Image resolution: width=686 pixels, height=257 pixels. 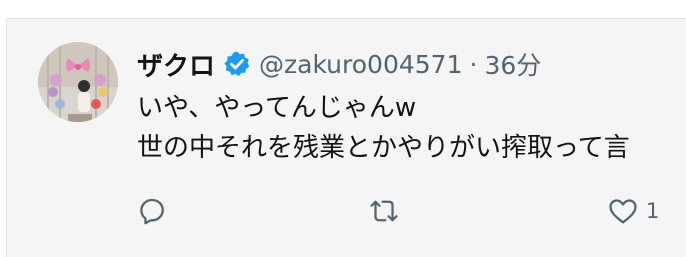 I want to click on verified-badge-icon, so click(x=237, y=64).